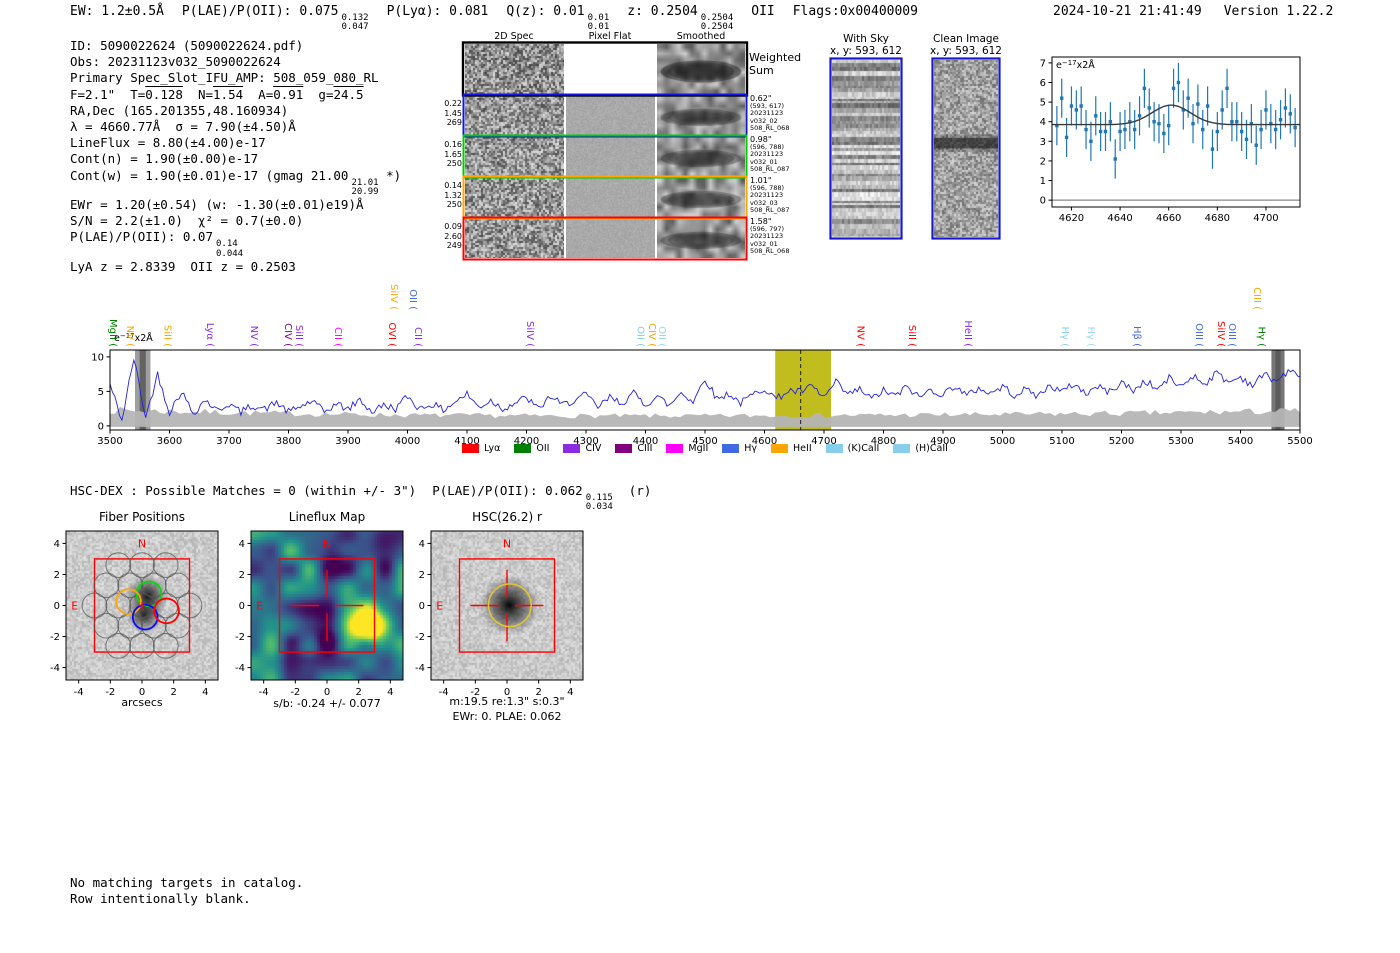 This screenshot has width=1400, height=953. I want to click on fiber-row-meta: 1.58" (596, 797) 20231123 v032_01 508_RL_068, so click(770, 236).